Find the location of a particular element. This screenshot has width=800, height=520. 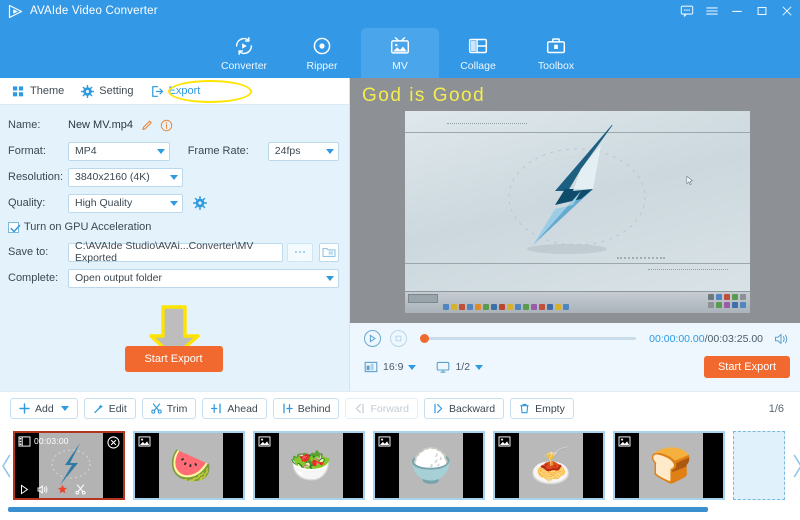

timeline-scrollbar is located at coordinates (400, 509).